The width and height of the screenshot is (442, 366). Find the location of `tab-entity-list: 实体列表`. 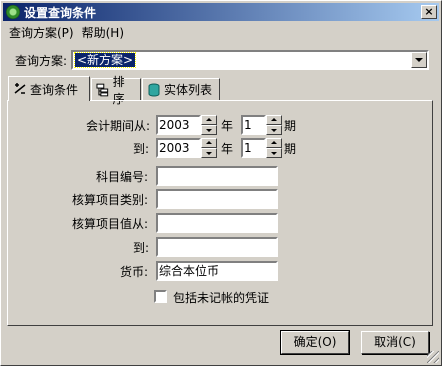

tab-entity-list: 实体列表 is located at coordinates (181, 89).